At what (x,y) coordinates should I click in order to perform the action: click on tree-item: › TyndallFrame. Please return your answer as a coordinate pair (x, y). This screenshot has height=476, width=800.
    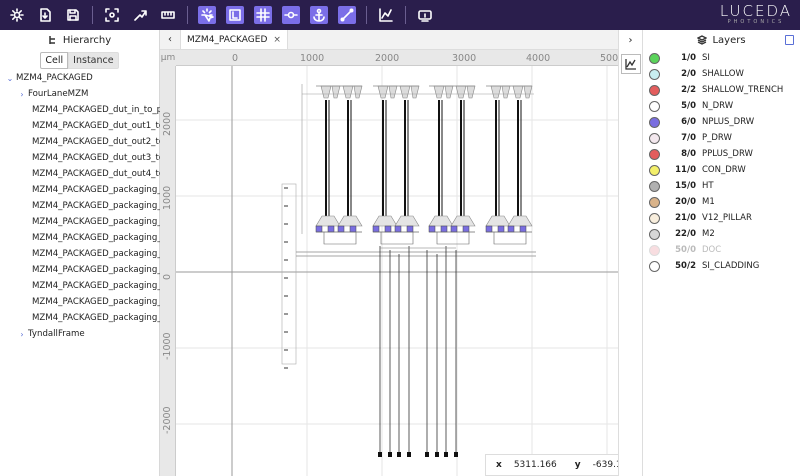
    Looking at the image, I should click on (80, 334).